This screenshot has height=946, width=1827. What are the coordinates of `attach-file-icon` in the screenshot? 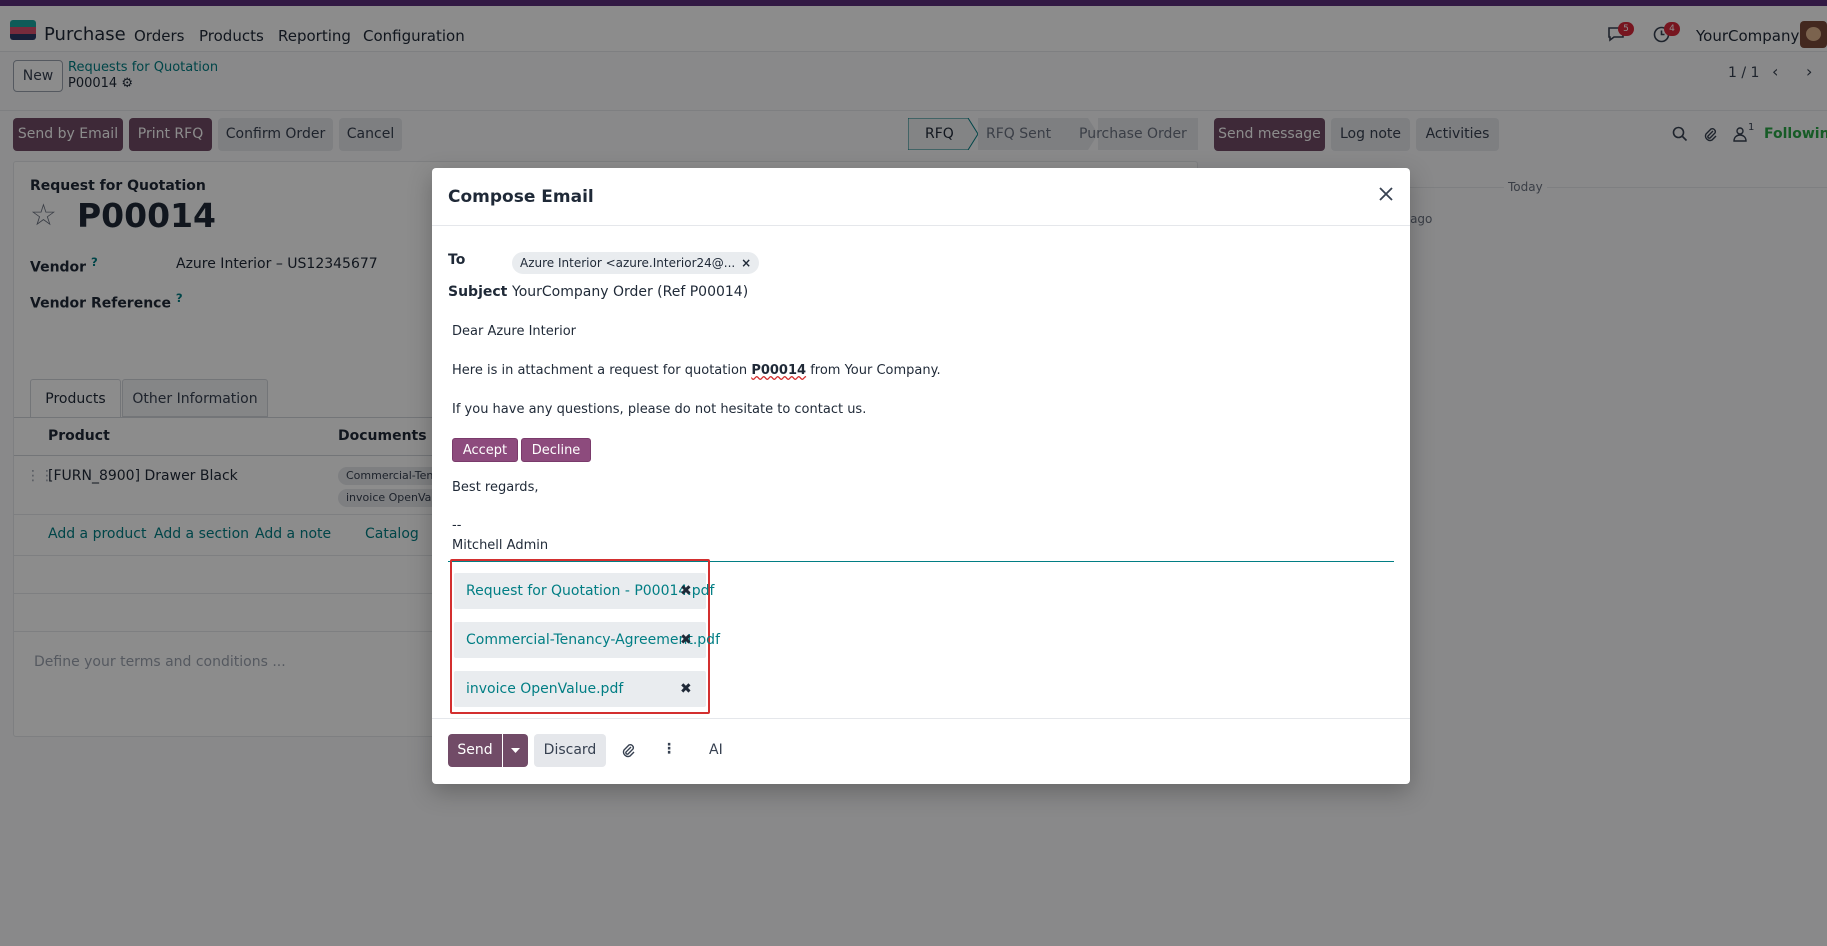 It's located at (628, 752).